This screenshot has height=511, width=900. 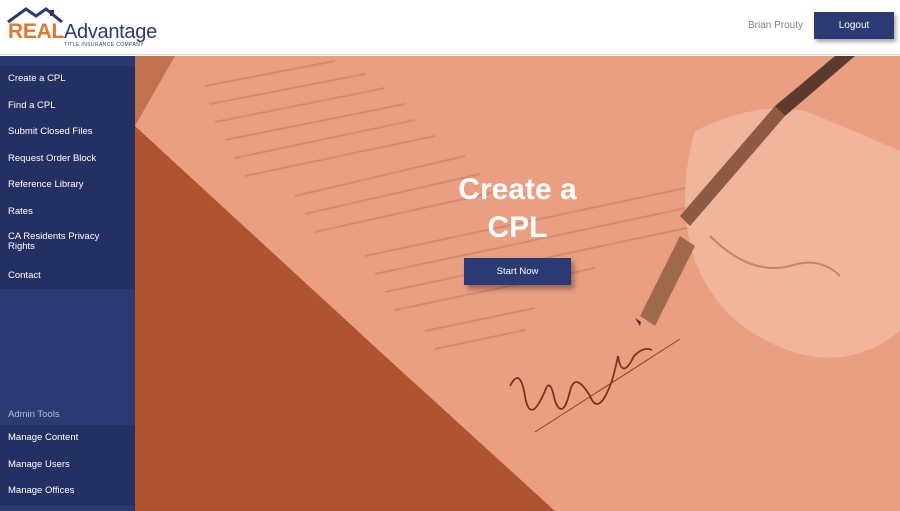 What do you see at coordinates (67, 491) in the screenshot?
I see `sidebar-item-manage-offices: Manage Offices` at bounding box center [67, 491].